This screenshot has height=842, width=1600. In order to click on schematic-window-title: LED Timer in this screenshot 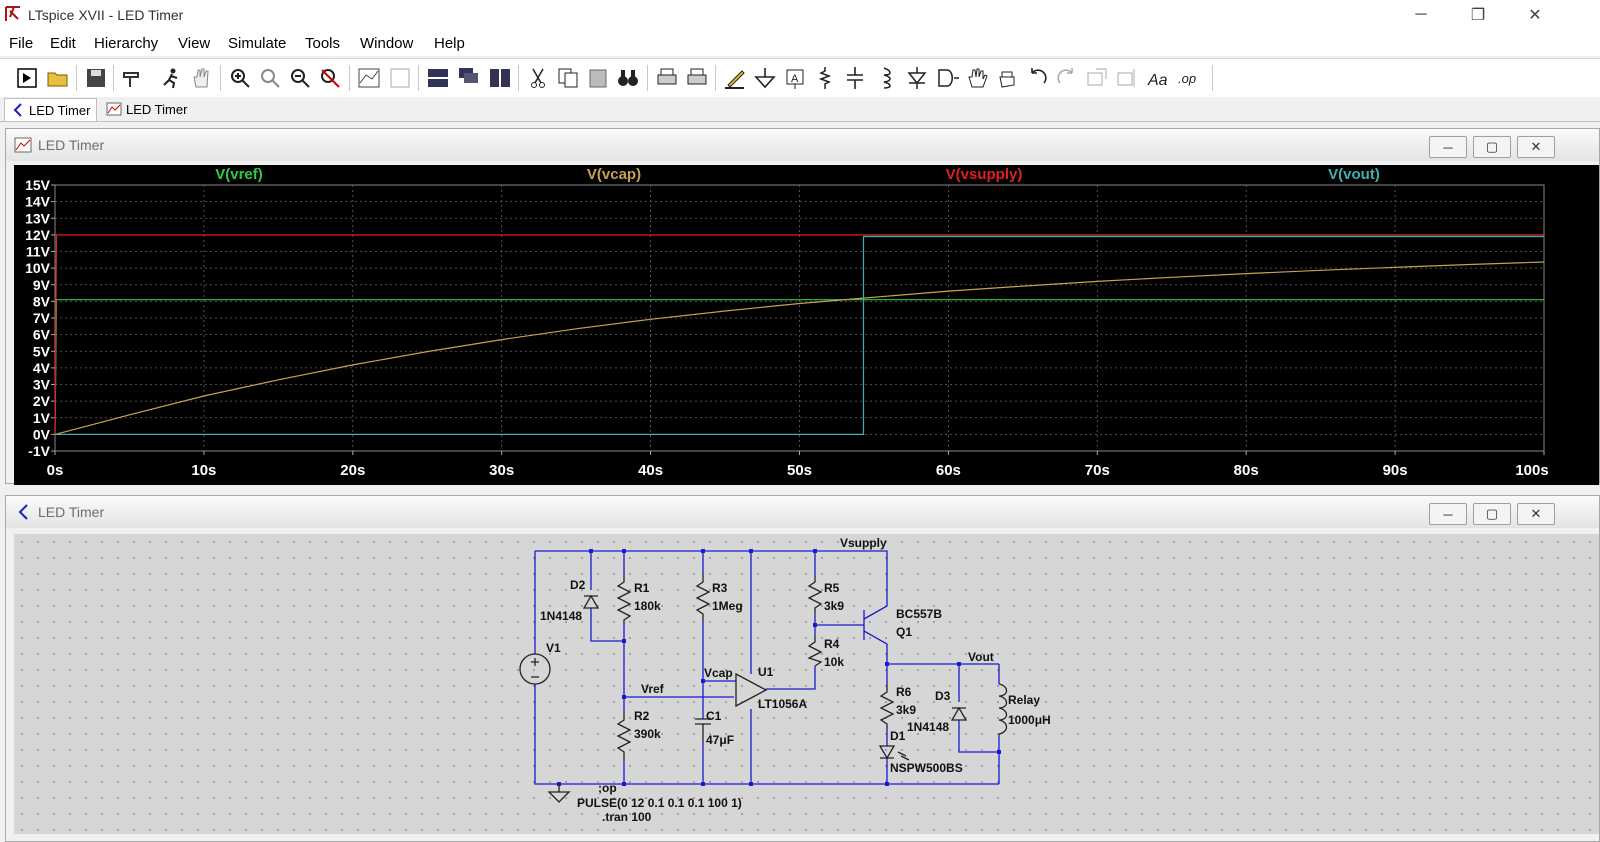, I will do `click(71, 512)`.